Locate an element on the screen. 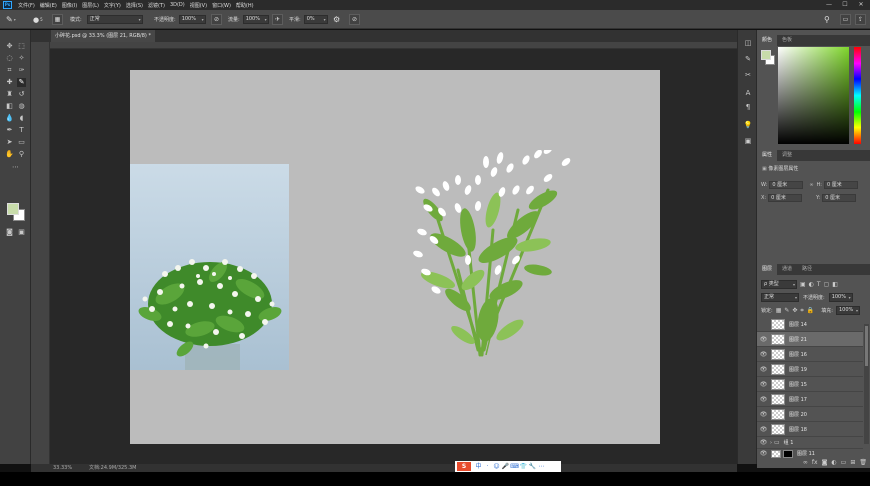 Image resolution: width=870 pixels, height=486 pixels. menu-file: 文件(F) is located at coordinates (26, 5).